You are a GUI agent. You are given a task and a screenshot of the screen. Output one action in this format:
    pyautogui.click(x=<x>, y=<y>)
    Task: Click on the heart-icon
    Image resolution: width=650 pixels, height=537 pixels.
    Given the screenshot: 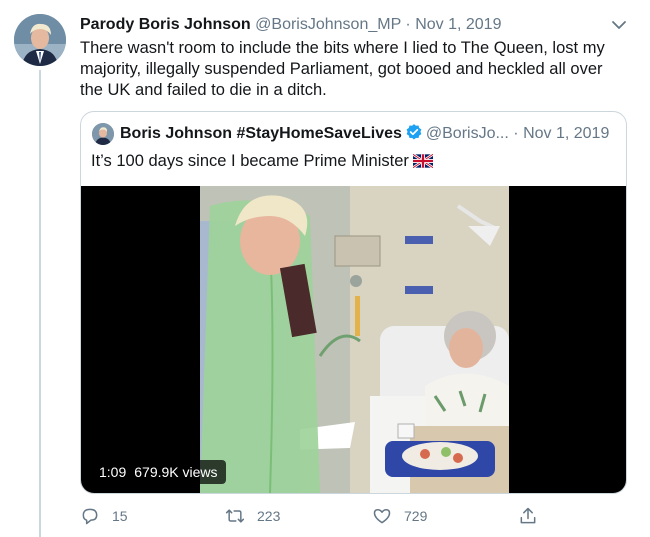 What is the action you would take?
    pyautogui.click(x=382, y=516)
    